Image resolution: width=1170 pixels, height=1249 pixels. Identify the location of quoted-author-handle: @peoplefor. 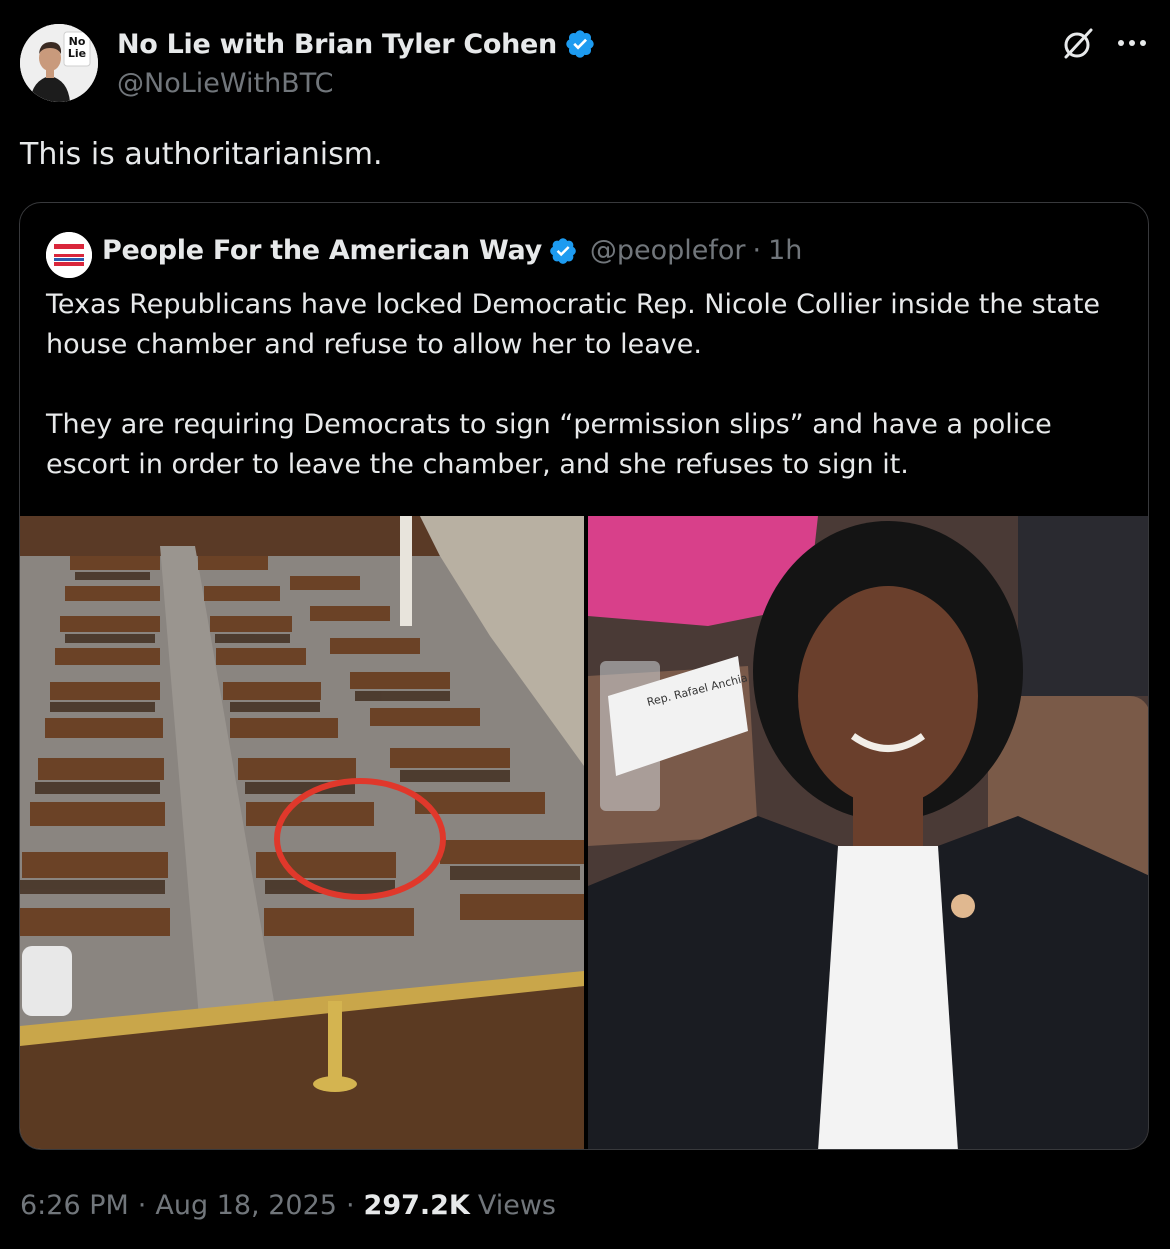
(668, 250).